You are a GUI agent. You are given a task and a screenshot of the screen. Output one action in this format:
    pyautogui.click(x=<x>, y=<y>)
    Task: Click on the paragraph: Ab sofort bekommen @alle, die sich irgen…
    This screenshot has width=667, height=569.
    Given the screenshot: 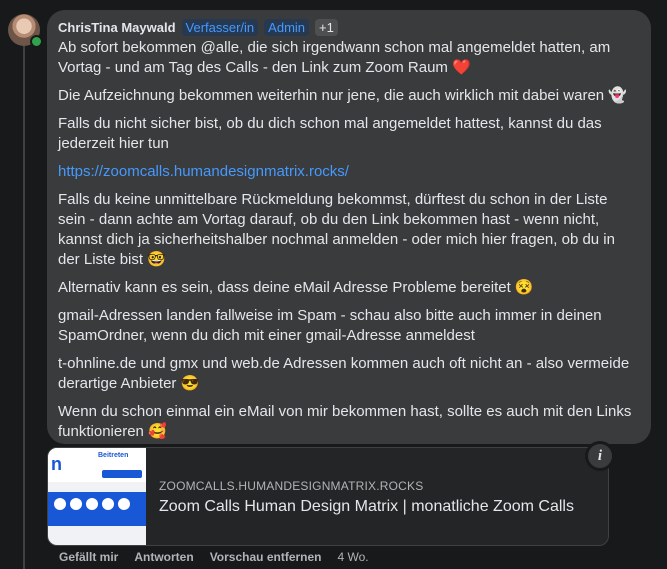 What is the action you would take?
    pyautogui.click(x=334, y=57)
    